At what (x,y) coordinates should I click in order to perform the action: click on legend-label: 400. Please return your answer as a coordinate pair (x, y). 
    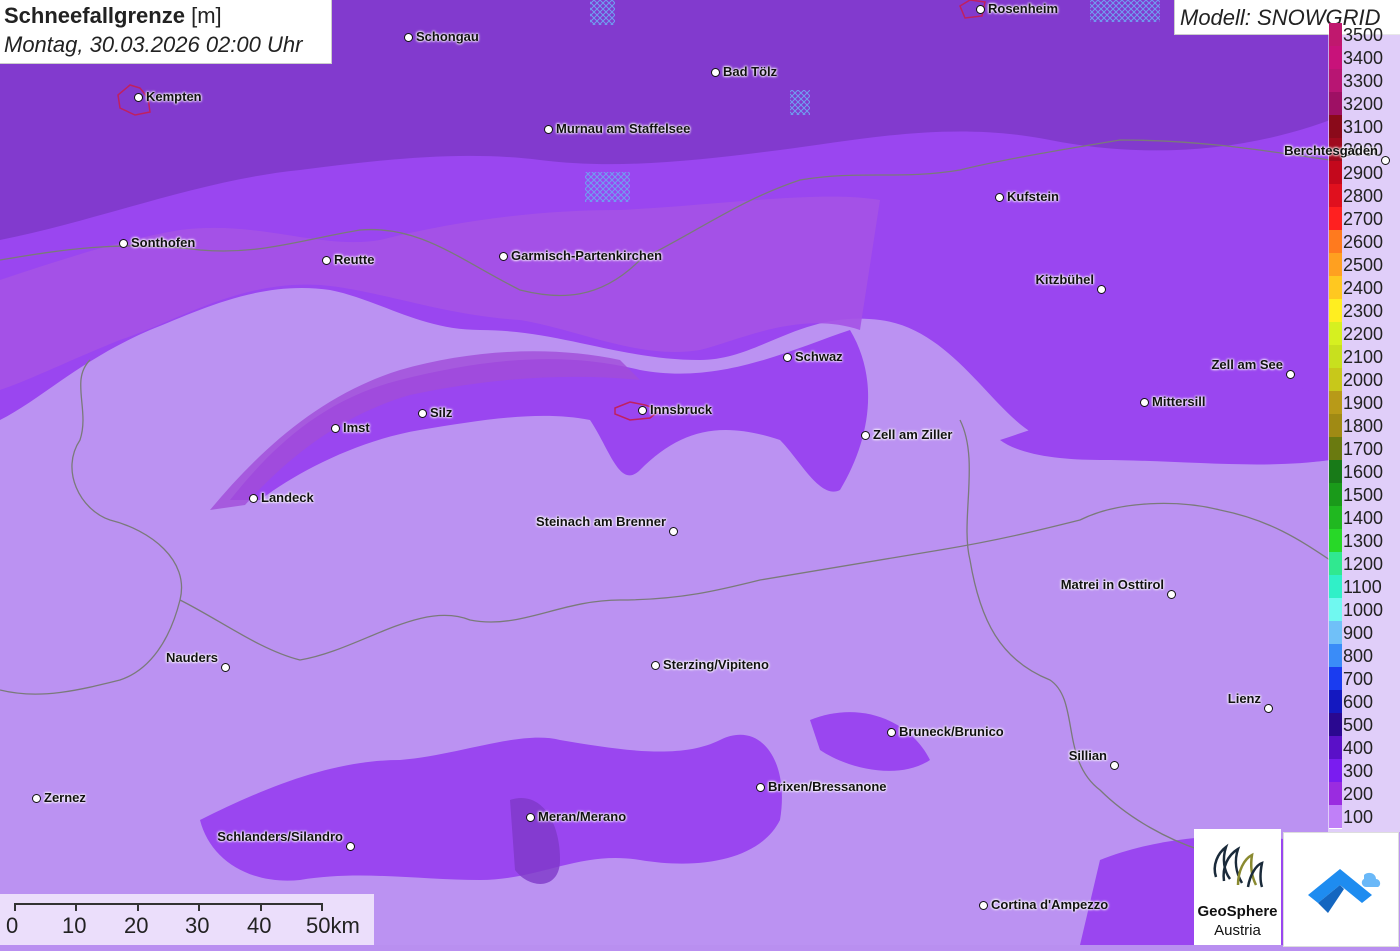
    Looking at the image, I should click on (1358, 748).